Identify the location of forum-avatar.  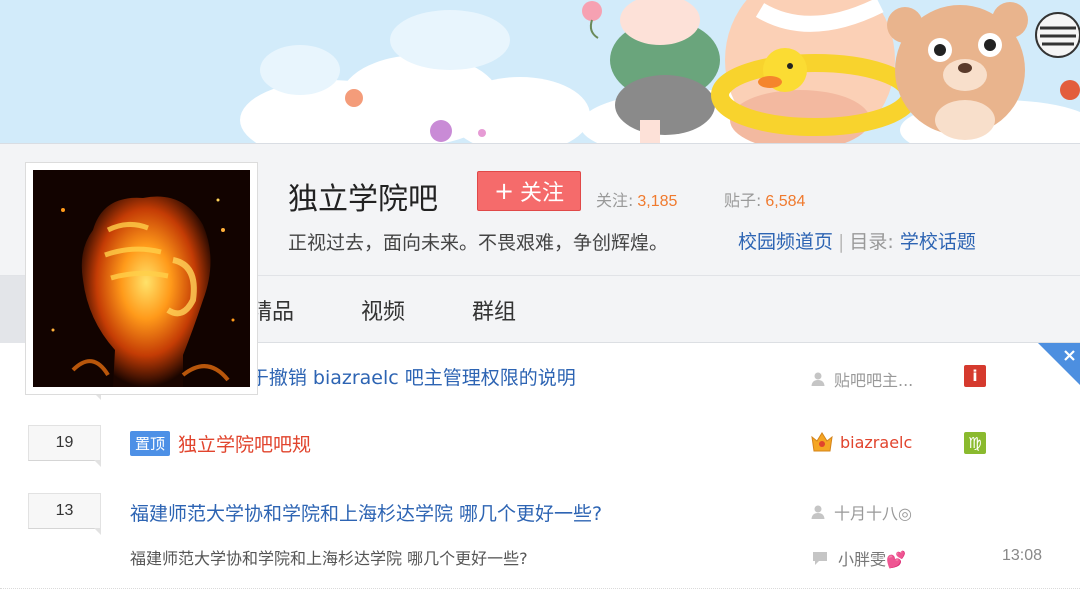
(141, 278).